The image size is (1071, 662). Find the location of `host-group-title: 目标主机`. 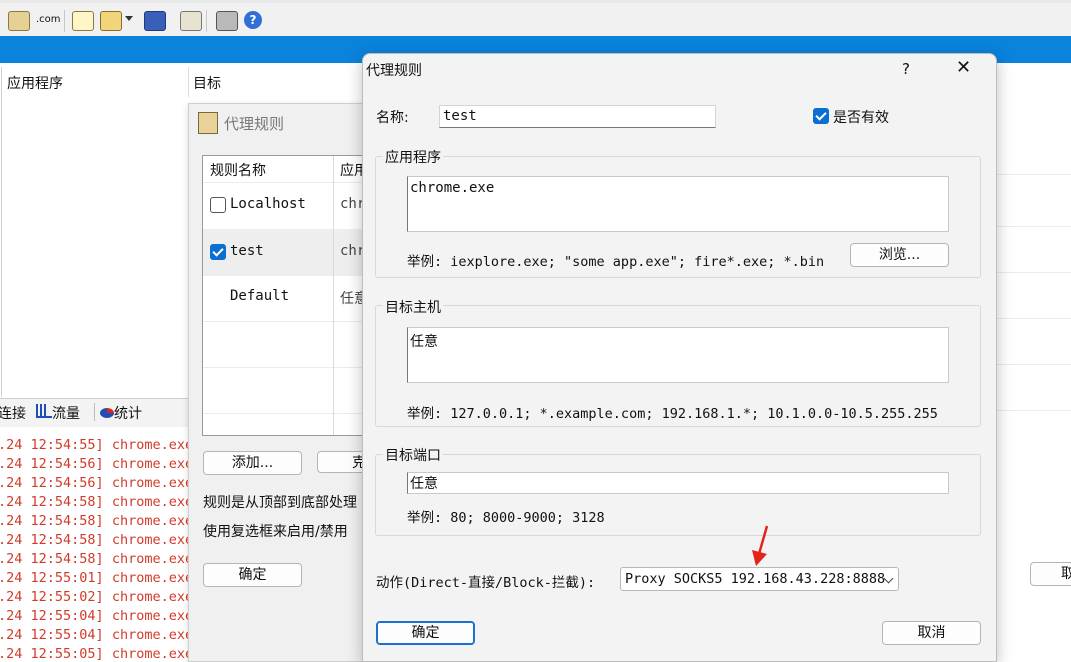

host-group-title: 目标主机 is located at coordinates (413, 307).